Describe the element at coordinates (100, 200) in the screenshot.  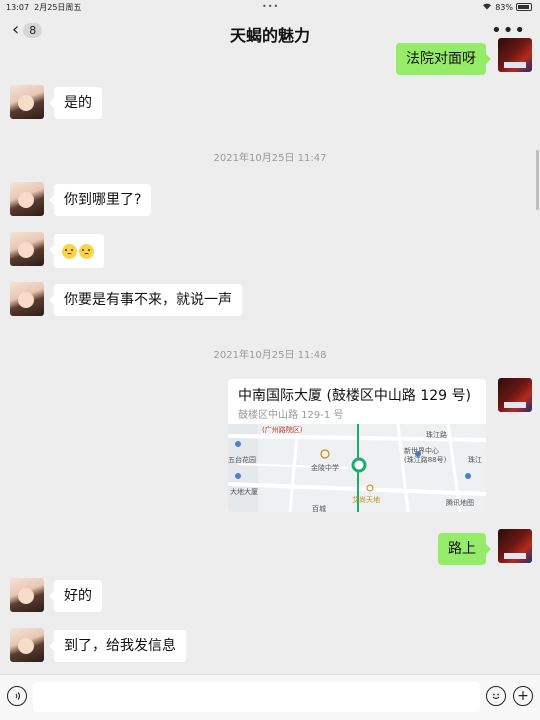
I see `message-bubble-in: 你到哪里了?` at that location.